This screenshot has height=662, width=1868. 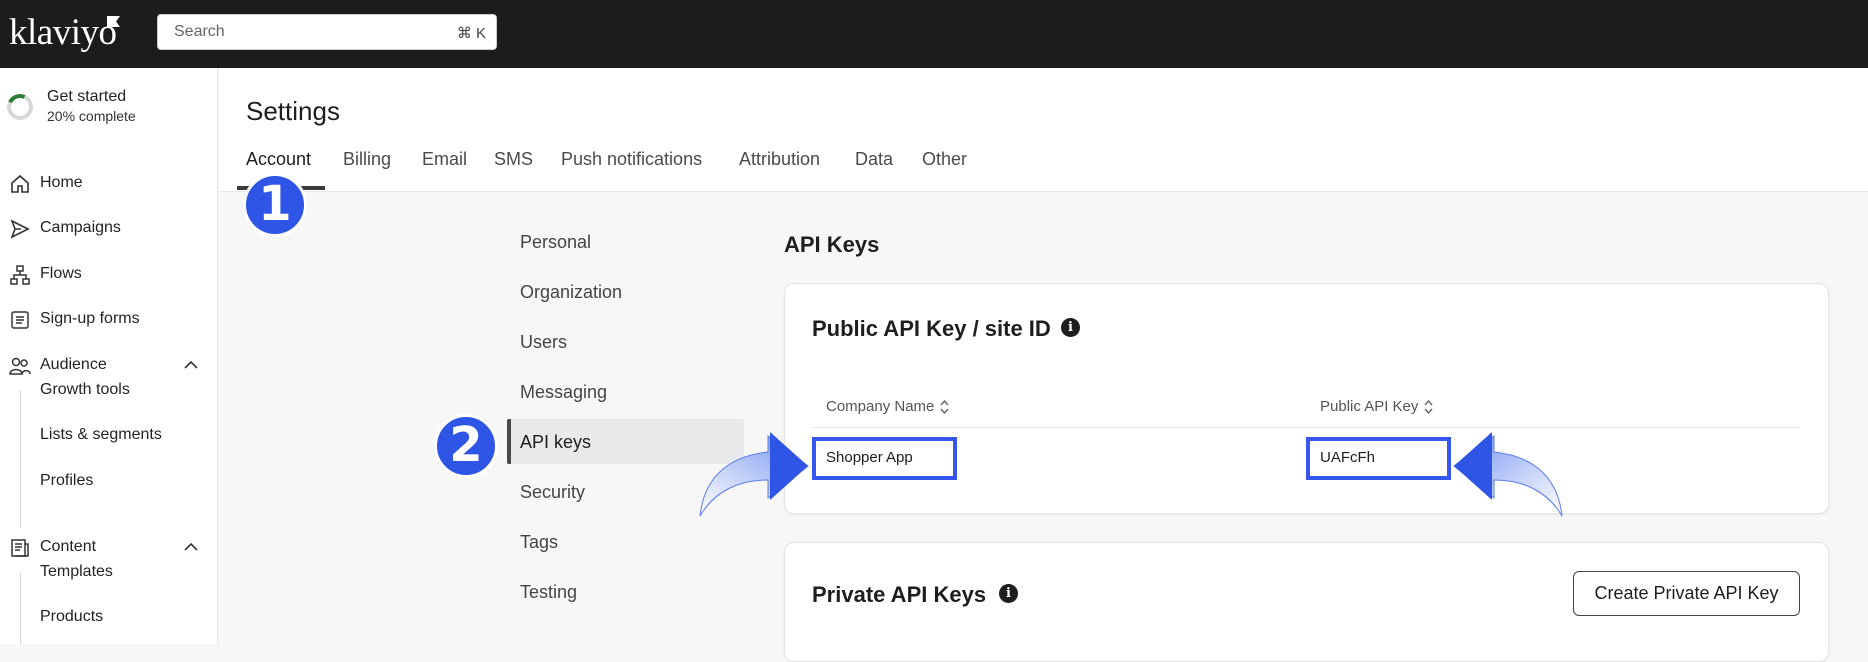 What do you see at coordinates (779, 159) in the screenshot?
I see `tab-attribution: Attribution` at bounding box center [779, 159].